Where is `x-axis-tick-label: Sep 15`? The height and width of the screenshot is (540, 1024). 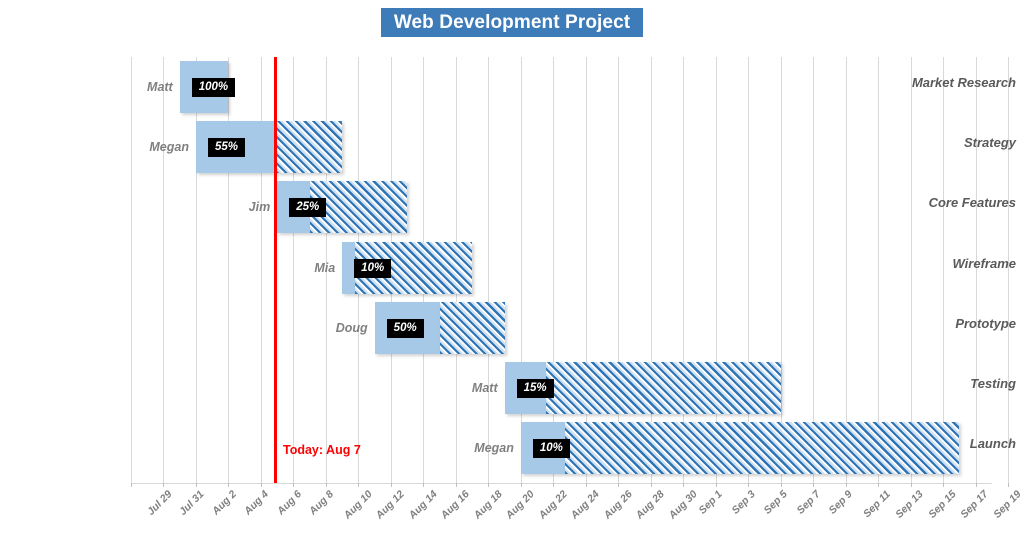 x-axis-tick-label: Sep 15 is located at coordinates (942, 504).